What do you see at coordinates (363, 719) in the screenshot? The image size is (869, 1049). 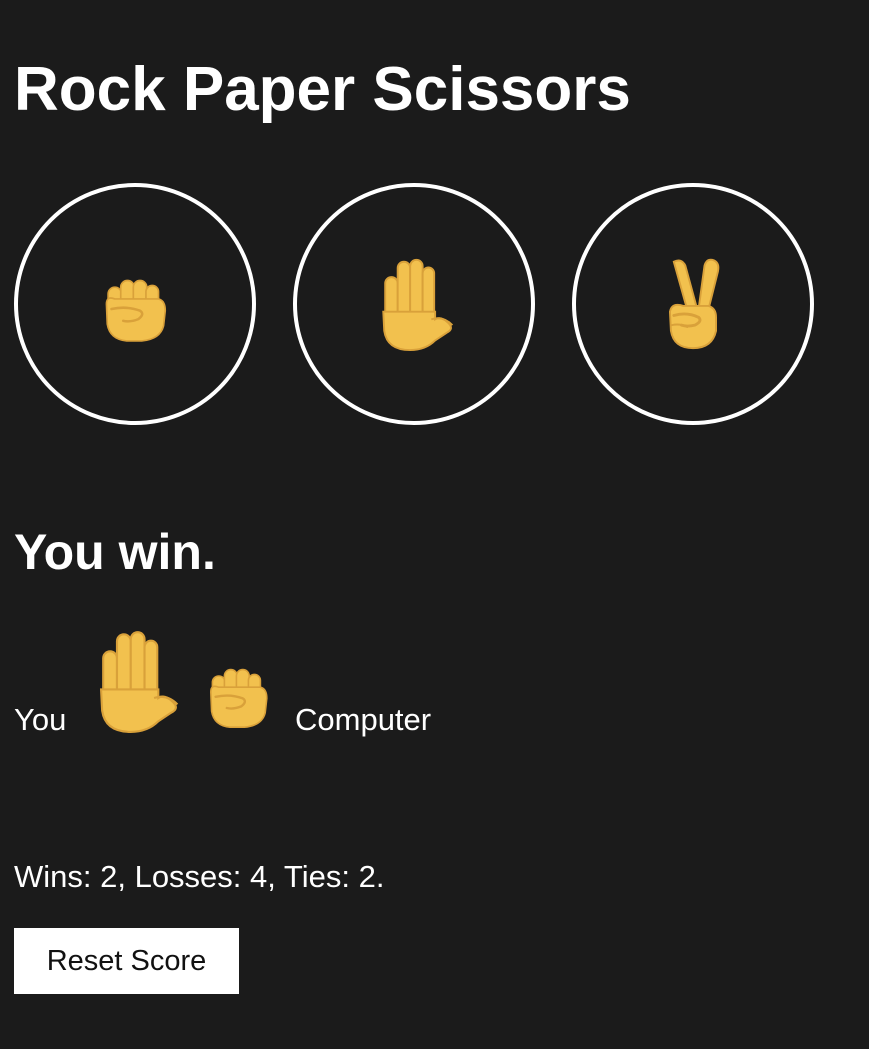 I see `computer-label: Computer` at bounding box center [363, 719].